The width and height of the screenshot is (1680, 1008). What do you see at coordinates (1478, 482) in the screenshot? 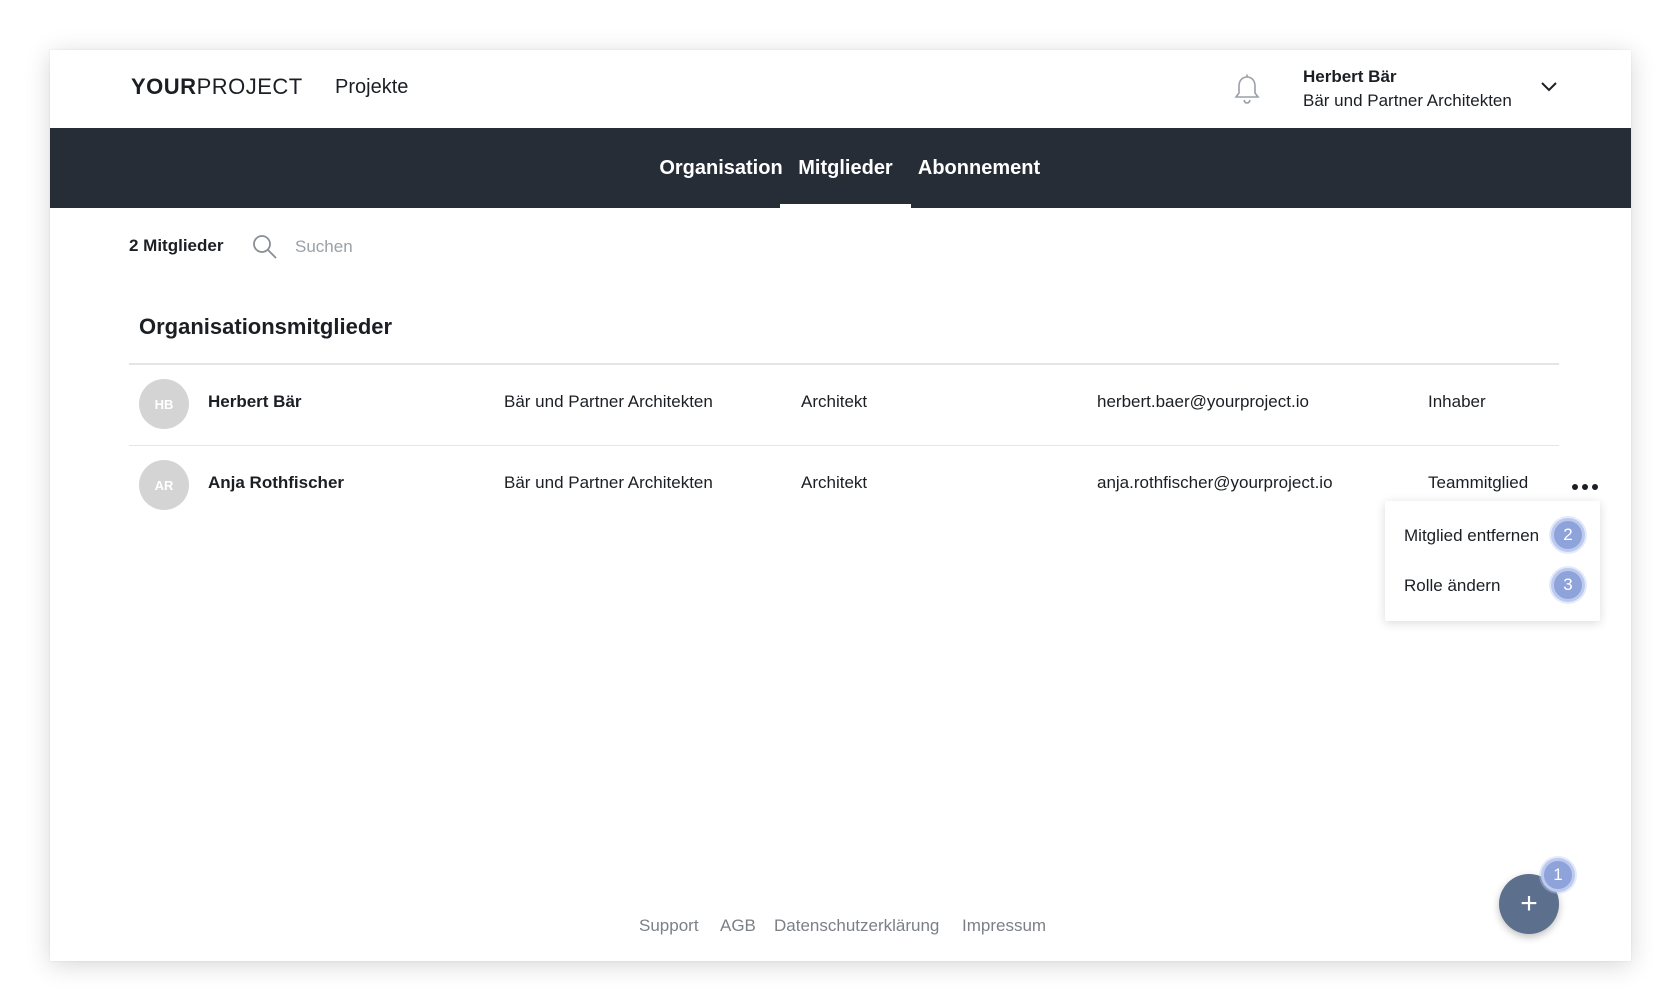
I see `member-status: Teammitglied` at bounding box center [1478, 482].